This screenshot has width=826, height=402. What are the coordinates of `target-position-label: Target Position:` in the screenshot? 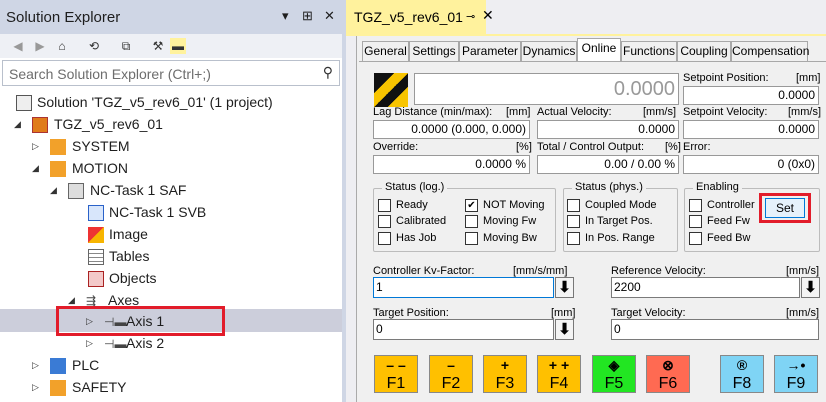 It's located at (411, 313).